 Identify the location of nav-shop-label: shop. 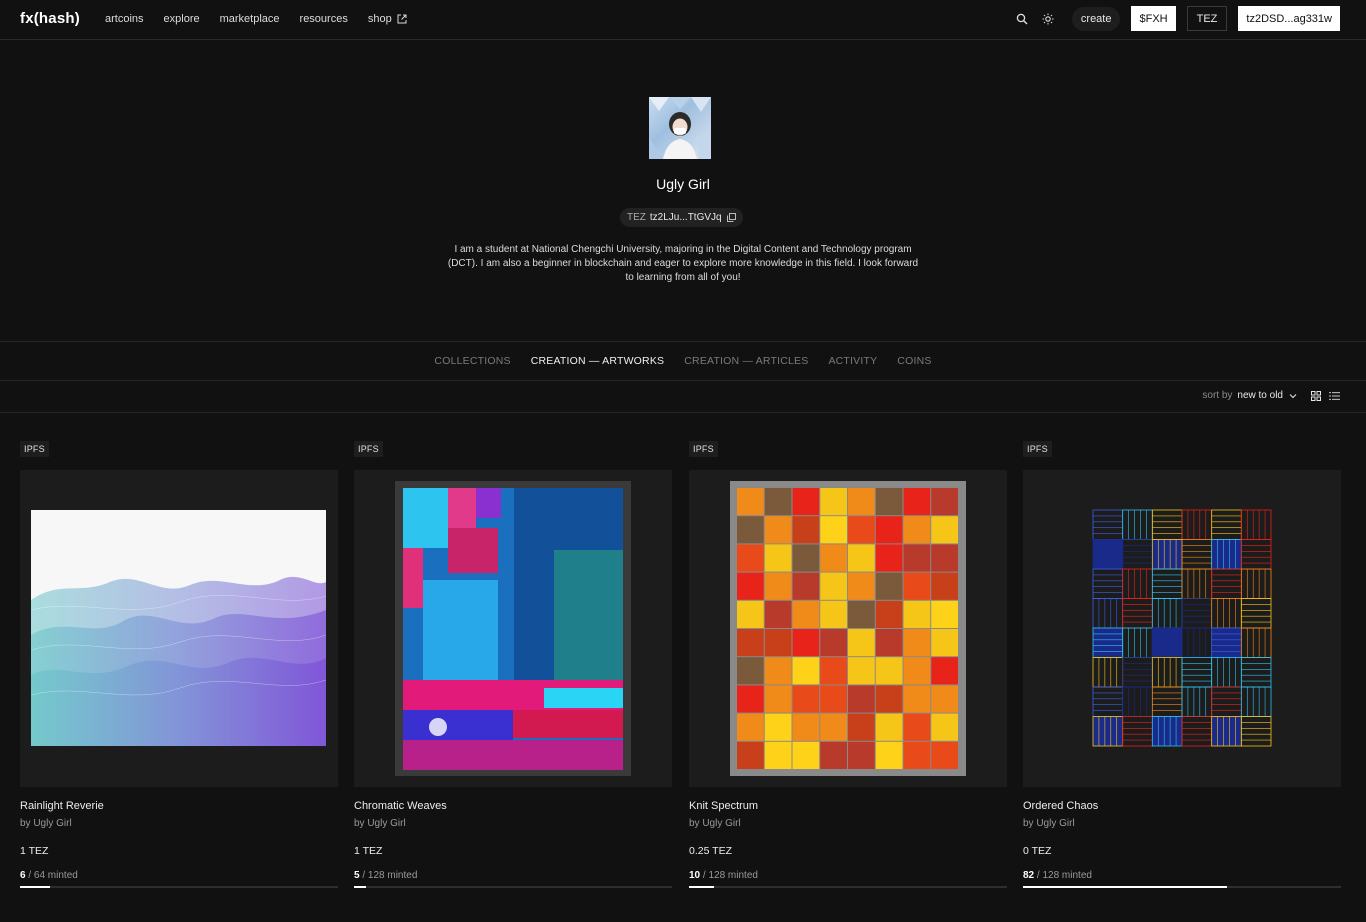
(379, 19).